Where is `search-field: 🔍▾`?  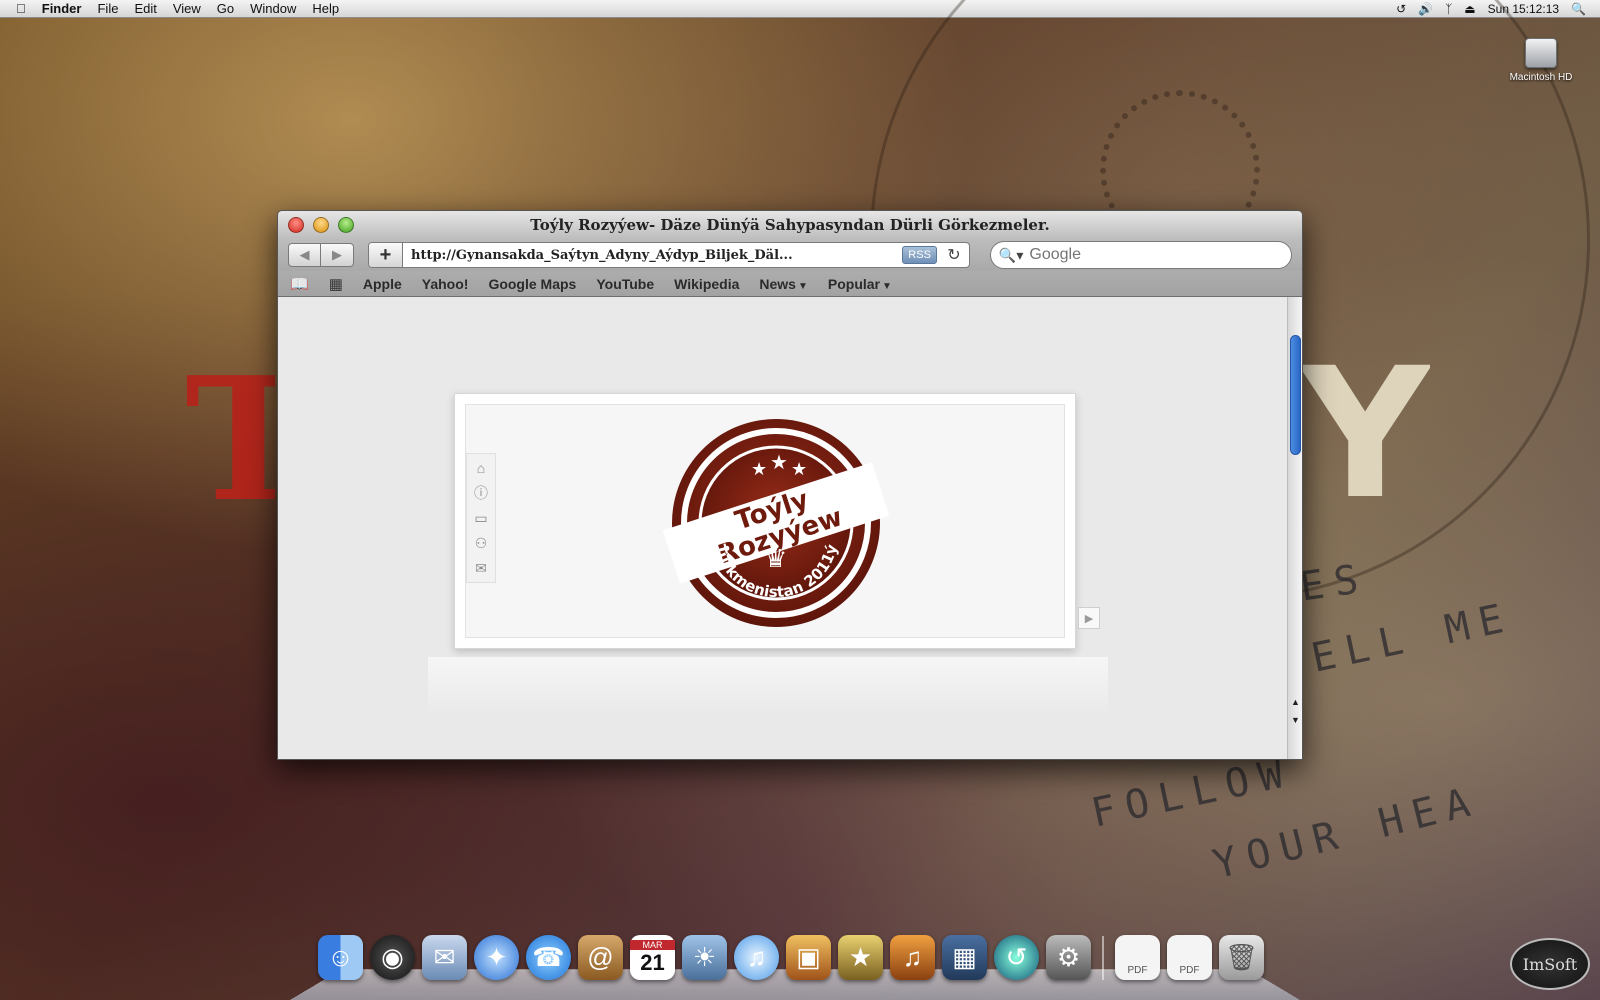
search-field: 🔍▾ is located at coordinates (1140, 255).